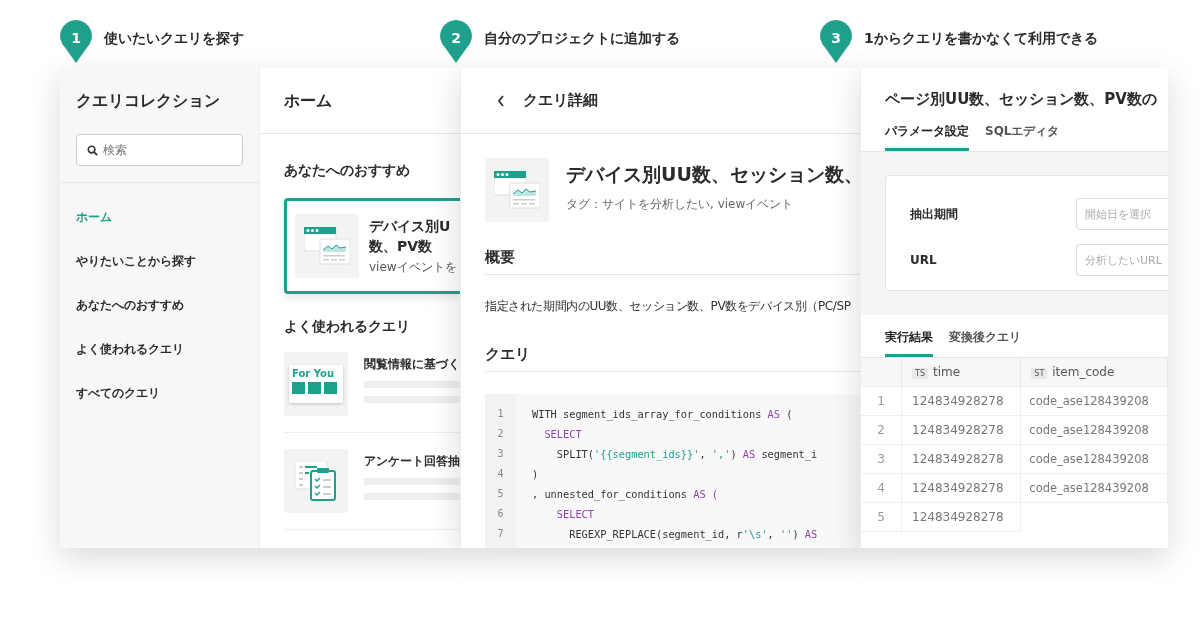 The width and height of the screenshot is (1200, 630). What do you see at coordinates (347, 171) in the screenshot?
I see `section-heading: あなたへのおすすめ` at bounding box center [347, 171].